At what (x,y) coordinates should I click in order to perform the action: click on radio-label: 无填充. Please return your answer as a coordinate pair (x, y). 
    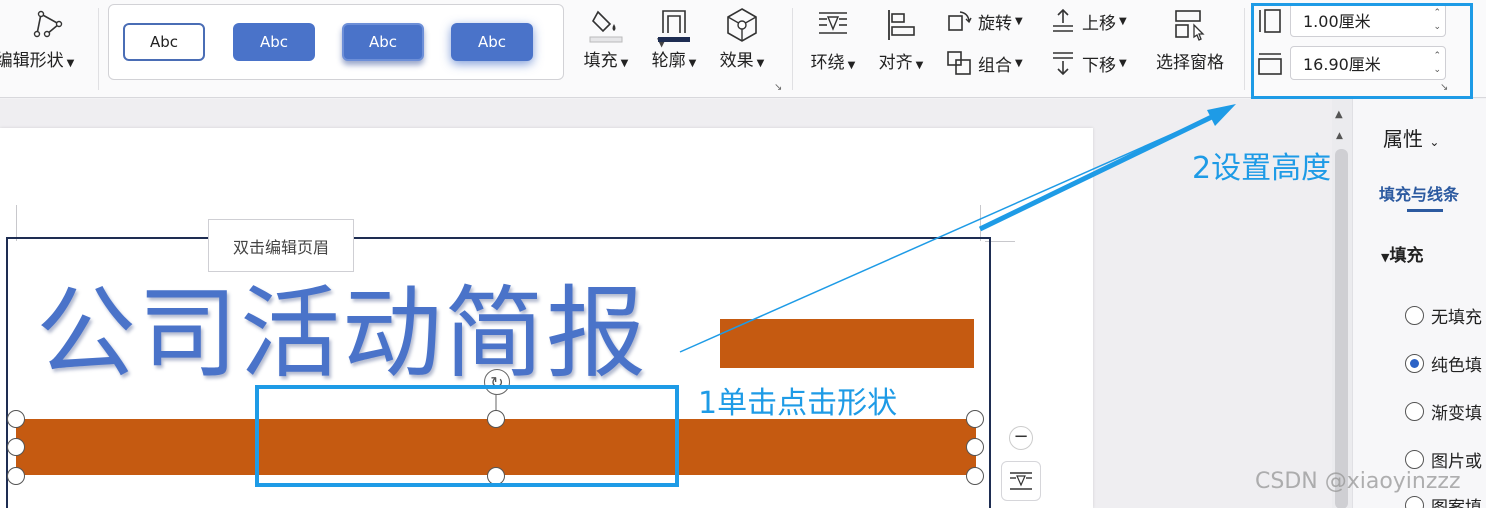
    Looking at the image, I should click on (1456, 318).